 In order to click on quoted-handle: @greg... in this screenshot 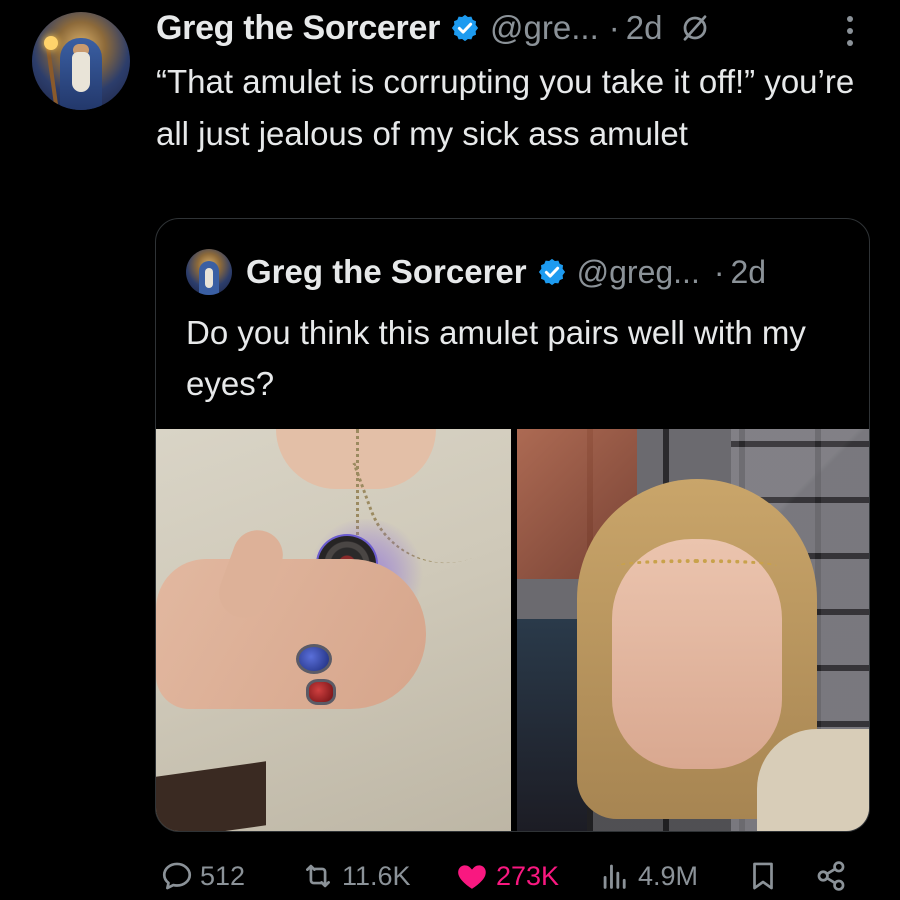, I will do `click(638, 271)`.